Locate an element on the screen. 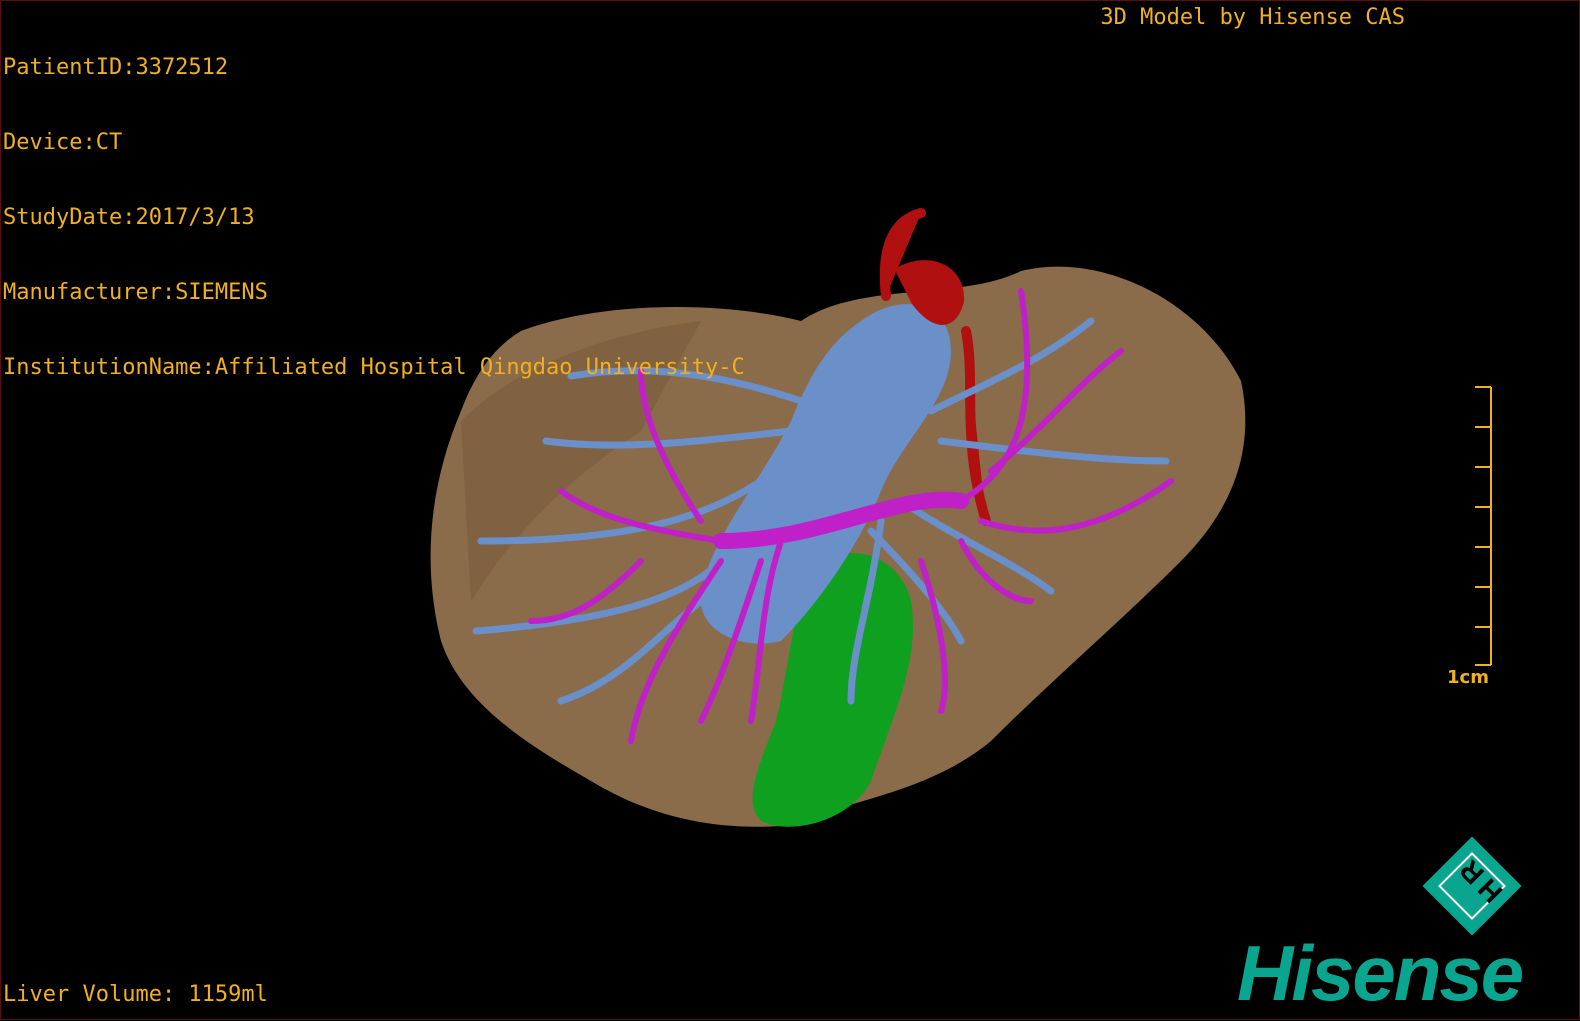 This screenshot has height=1021, width=1580. patient-id: PatientID:3372512 is located at coordinates (116, 67).